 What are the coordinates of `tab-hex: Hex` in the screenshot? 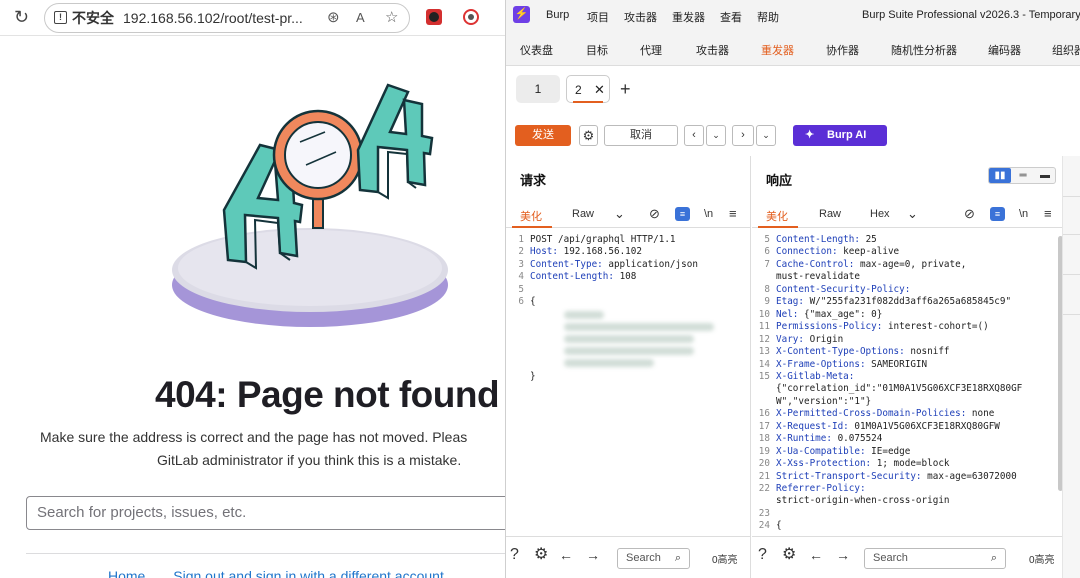 It's located at (880, 214).